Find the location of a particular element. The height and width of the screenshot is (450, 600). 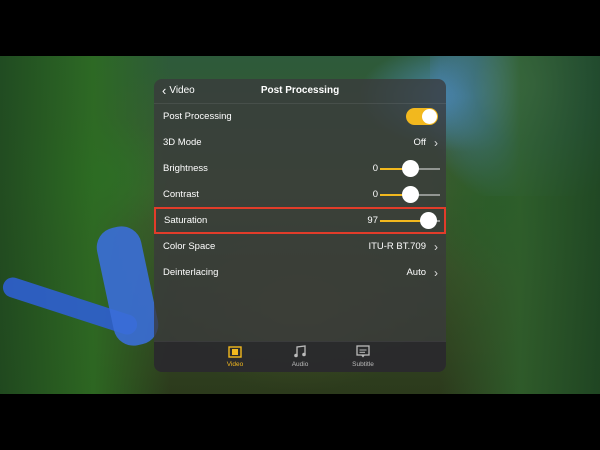

row-brightness: Brightness 0 is located at coordinates (300, 168).